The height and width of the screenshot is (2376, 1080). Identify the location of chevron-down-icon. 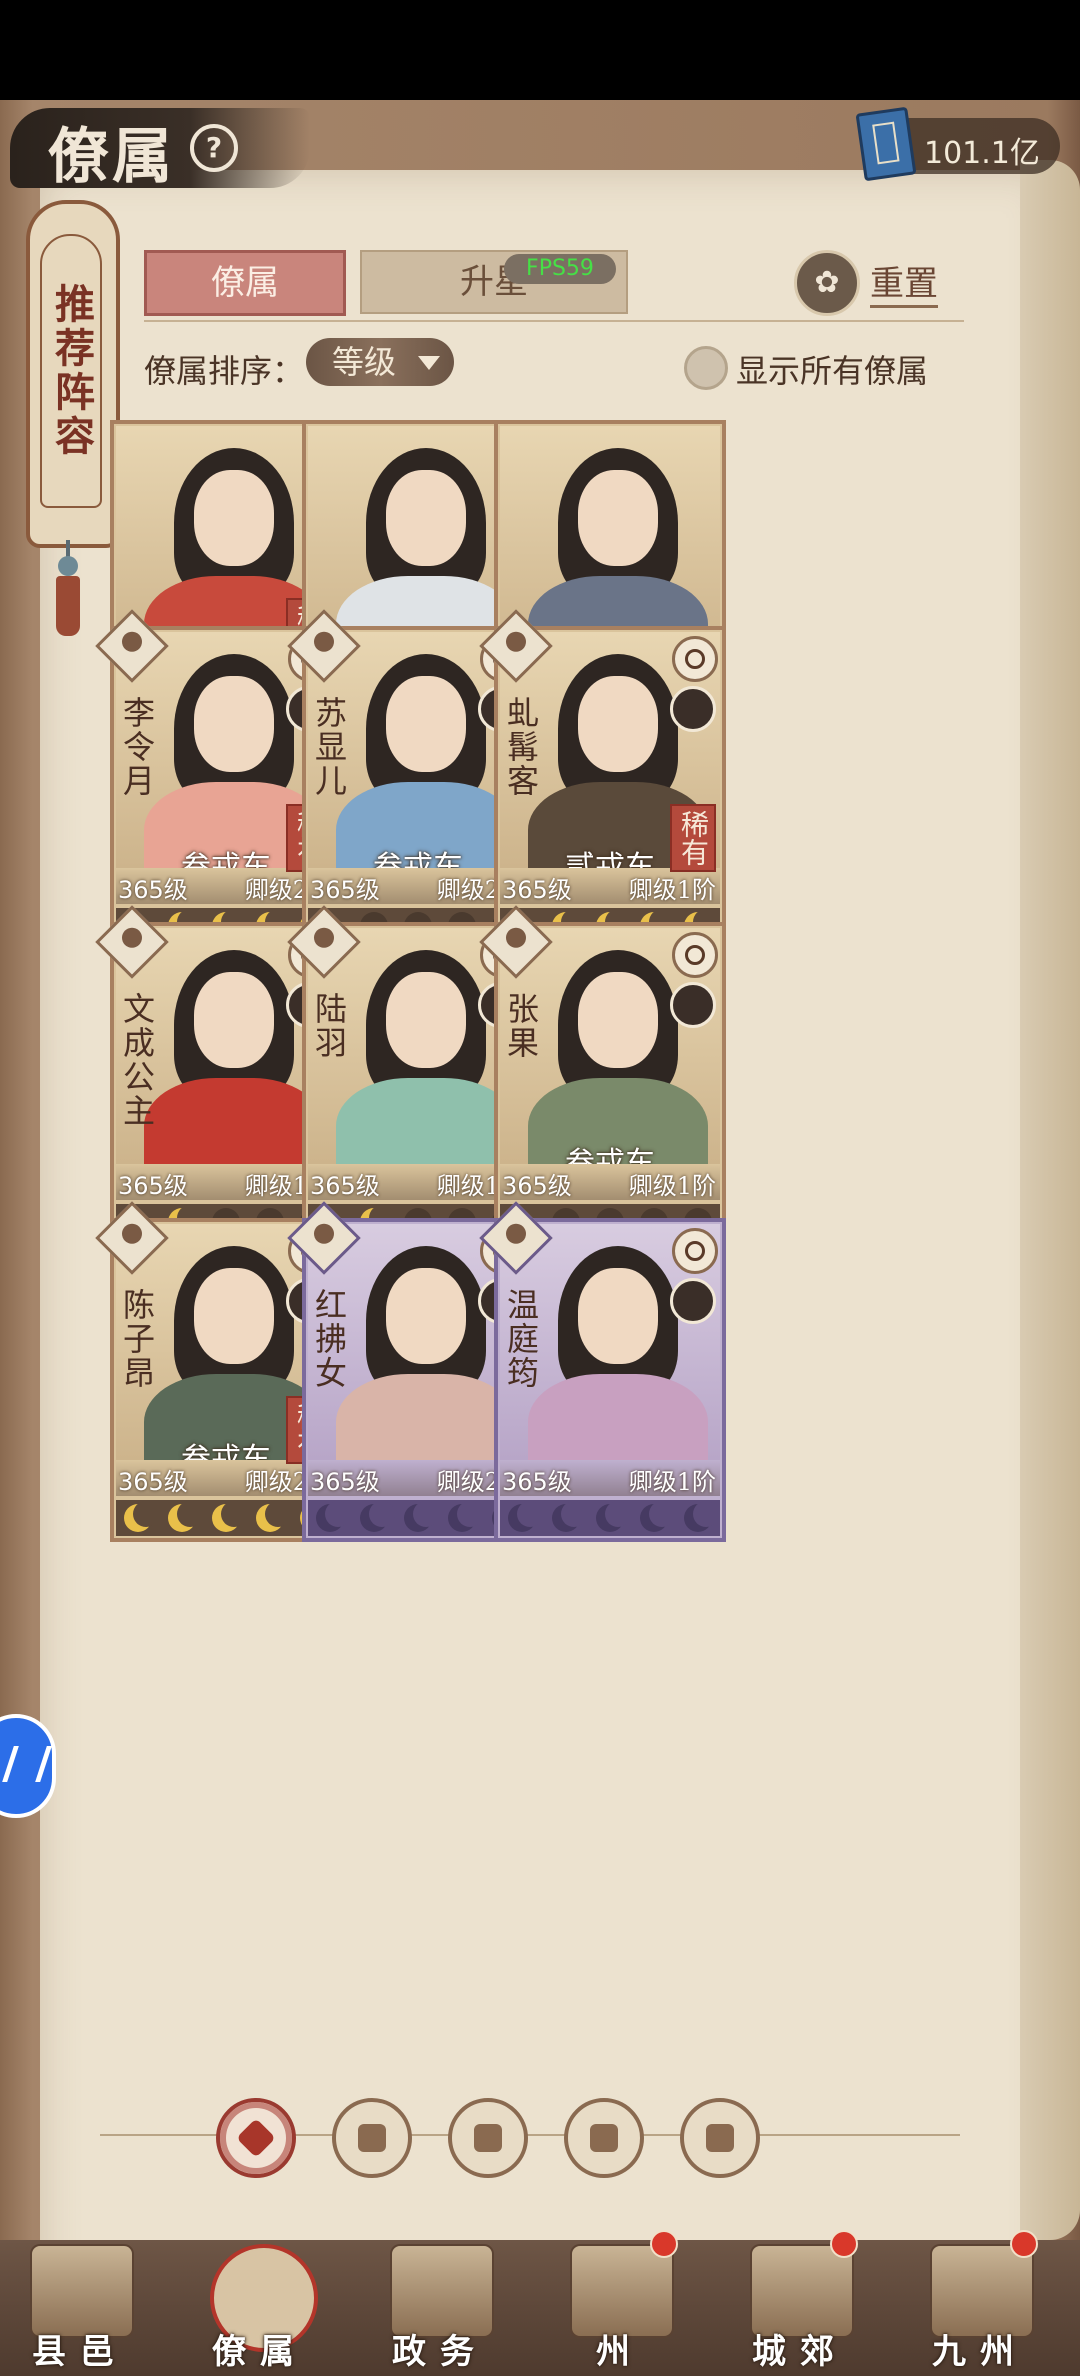
(429, 363).